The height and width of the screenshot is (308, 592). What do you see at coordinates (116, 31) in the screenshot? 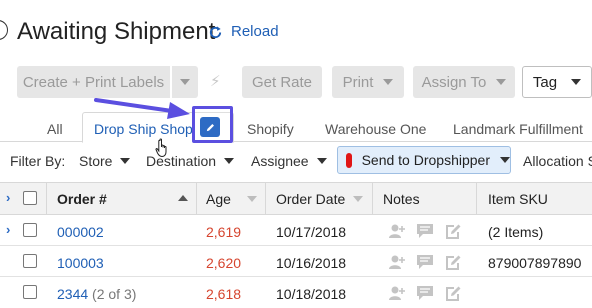
I see `page-title: Awaiting Shipment` at bounding box center [116, 31].